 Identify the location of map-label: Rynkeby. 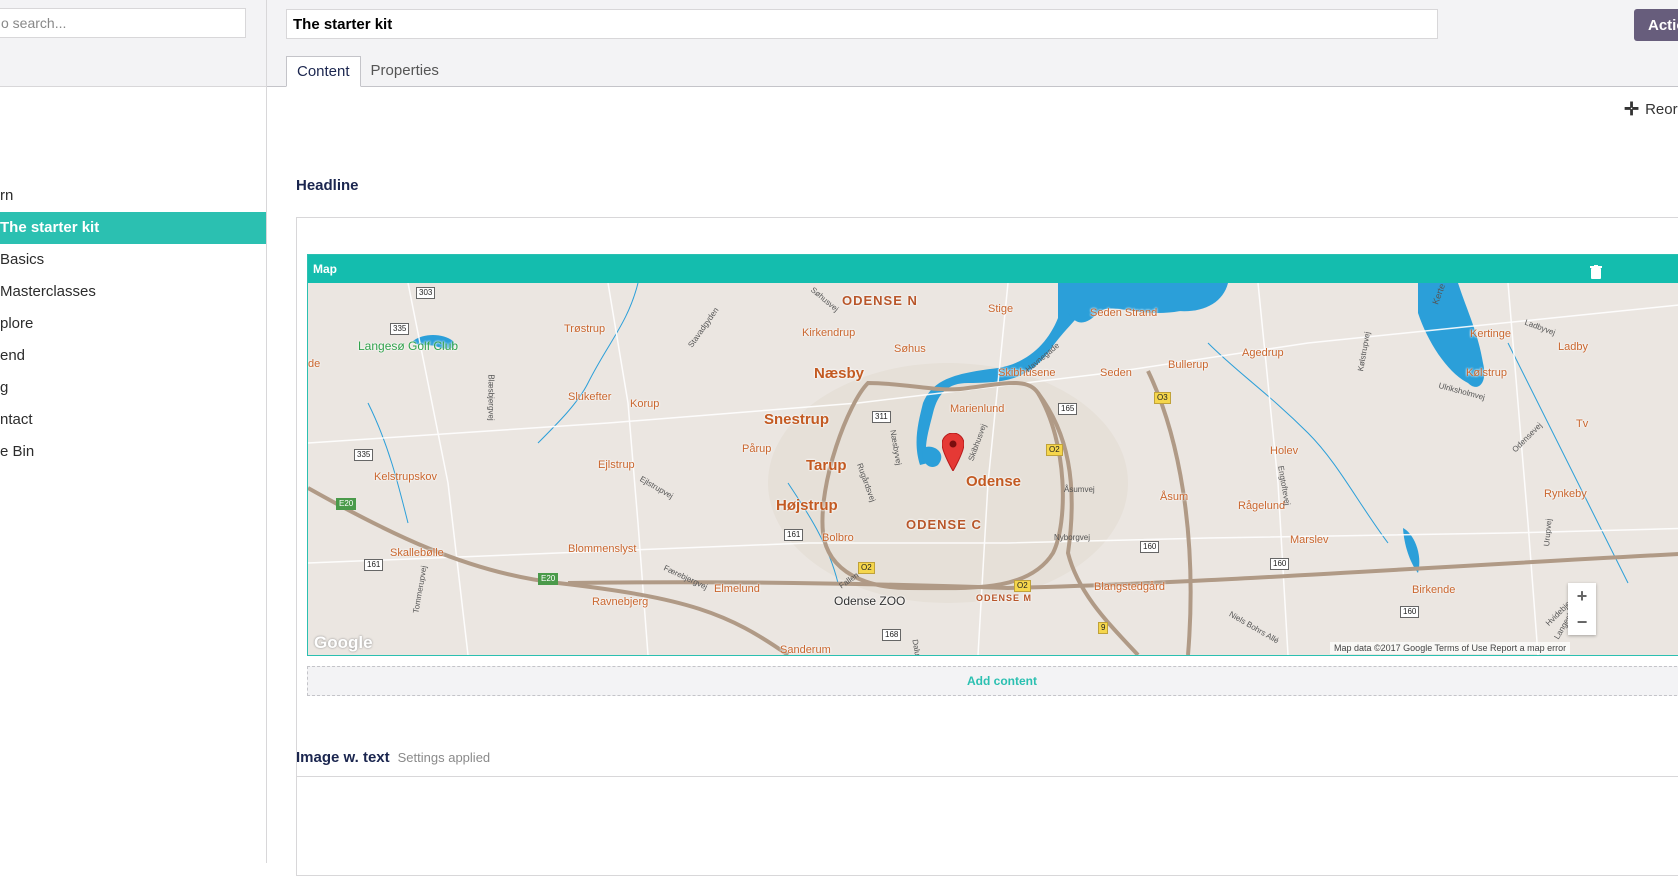
(1565, 494).